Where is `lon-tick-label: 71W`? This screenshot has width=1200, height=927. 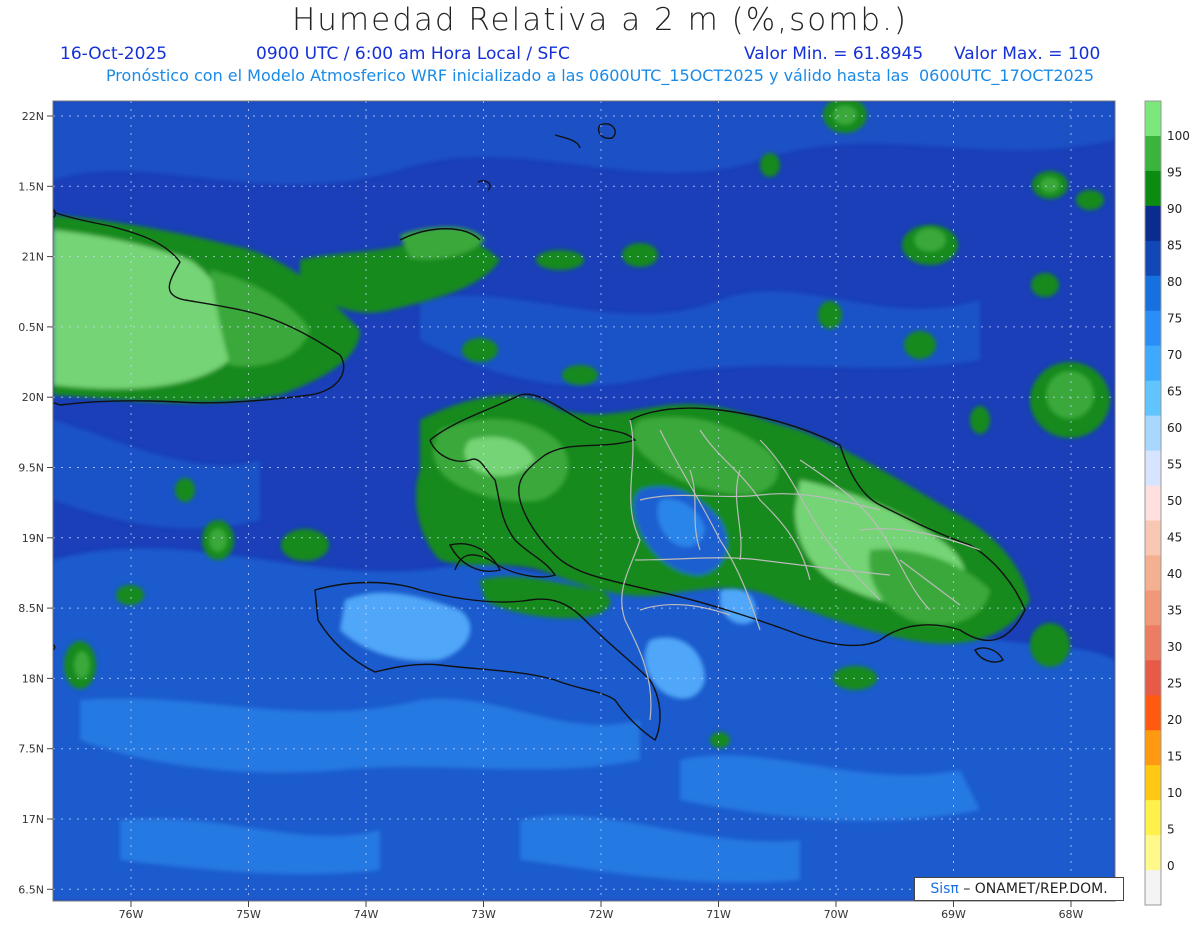 lon-tick-label: 71W is located at coordinates (718, 914).